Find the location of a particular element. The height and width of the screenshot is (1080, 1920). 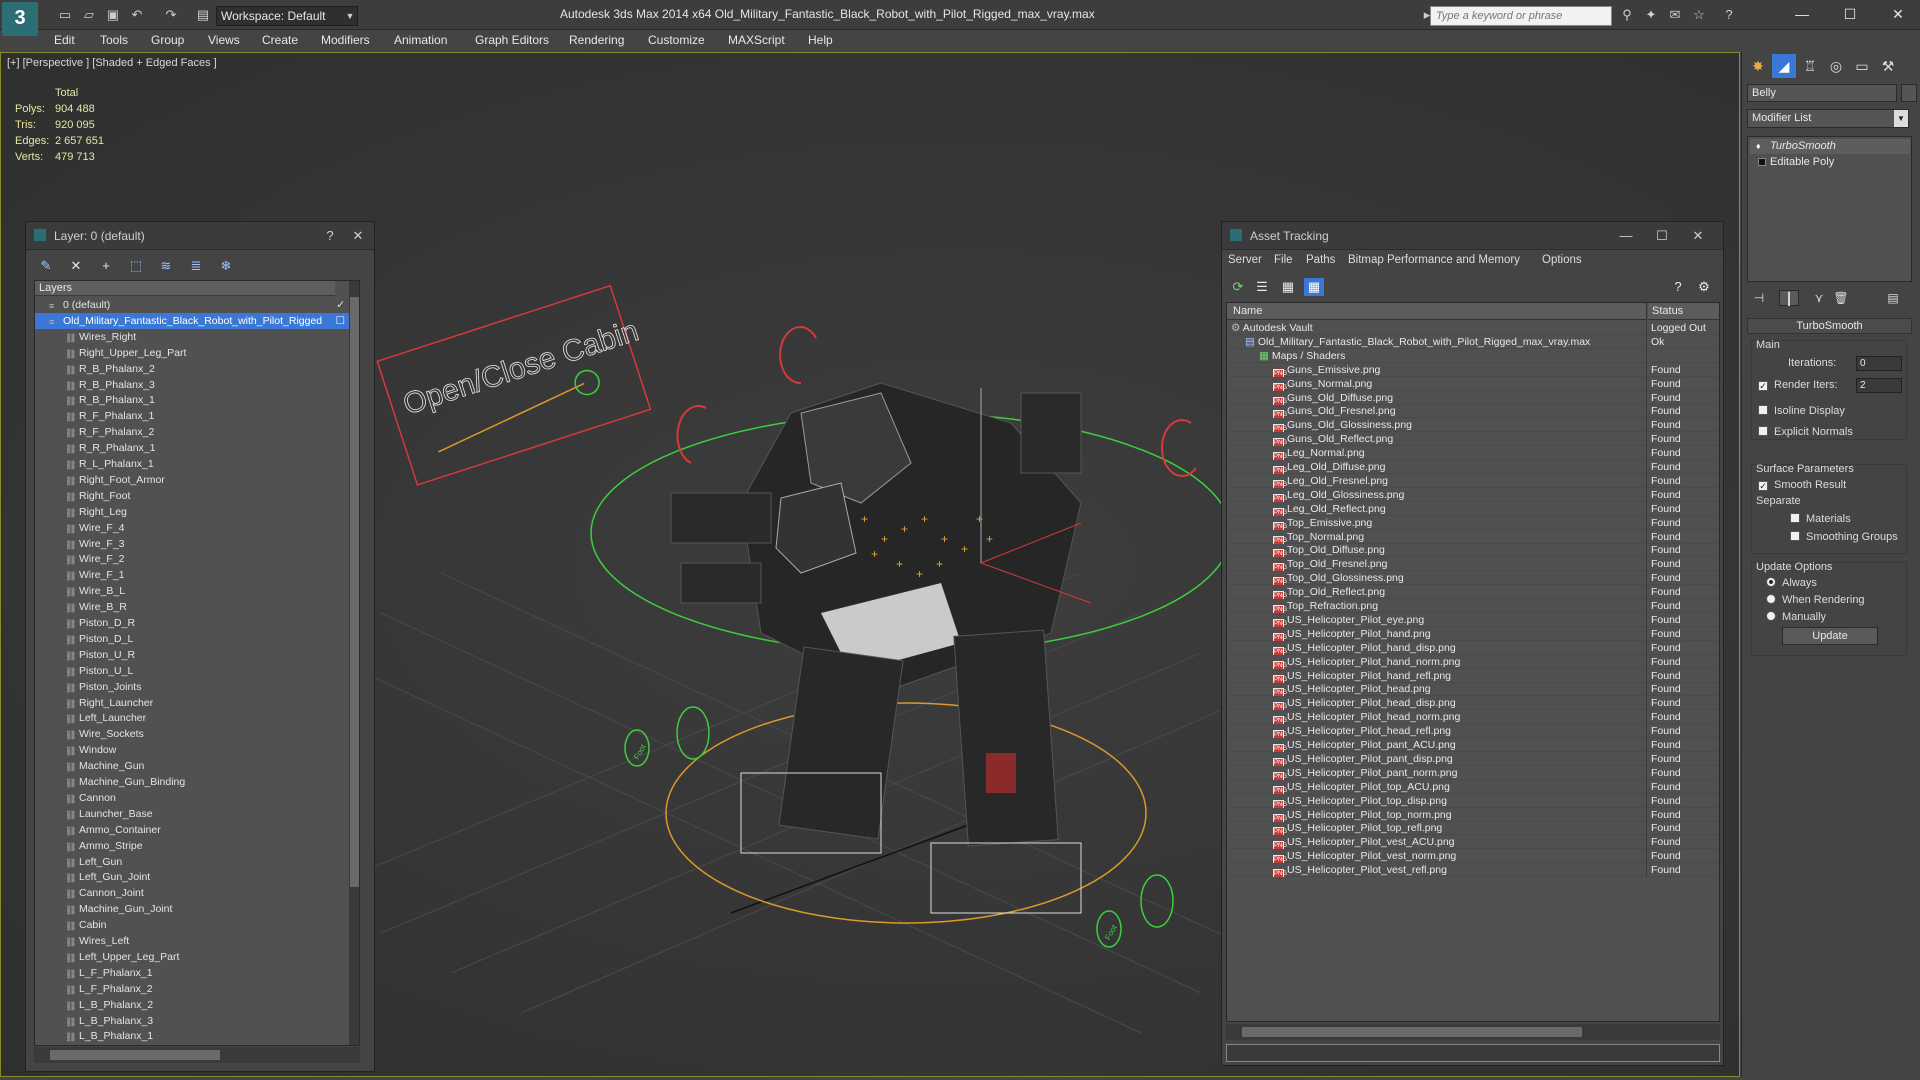

update-always-option: Always is located at coordinates (1791, 583).